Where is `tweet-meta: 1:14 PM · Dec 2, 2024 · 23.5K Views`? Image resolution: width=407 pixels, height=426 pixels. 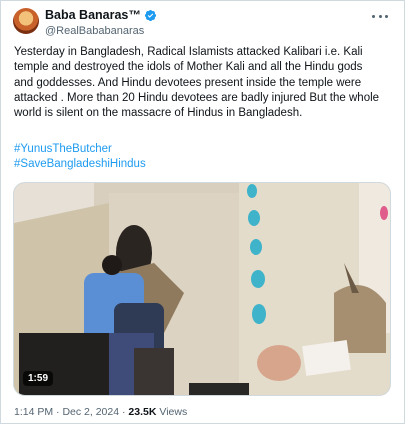 tweet-meta: 1:14 PM · Dec 2, 2024 · 23.5K Views is located at coordinates (100, 412).